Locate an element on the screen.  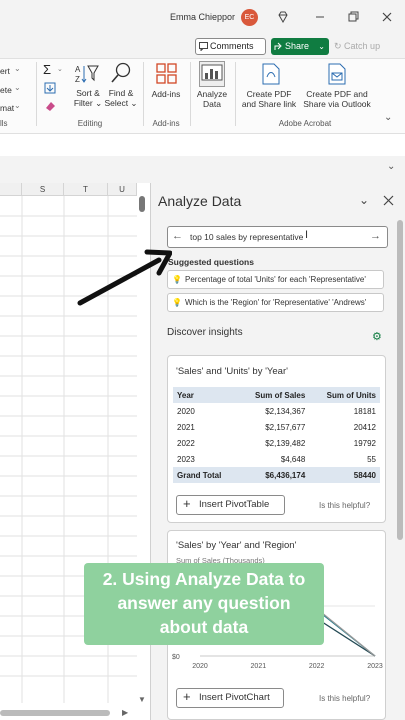
vertical-scrollbar-thumb is located at coordinates (142, 204).